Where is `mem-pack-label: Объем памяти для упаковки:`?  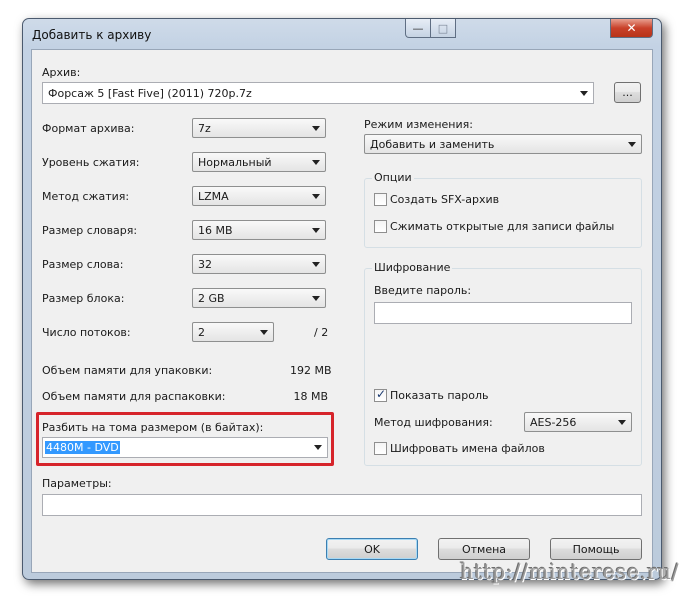 mem-pack-label: Объем памяти для упаковки: is located at coordinates (127, 370).